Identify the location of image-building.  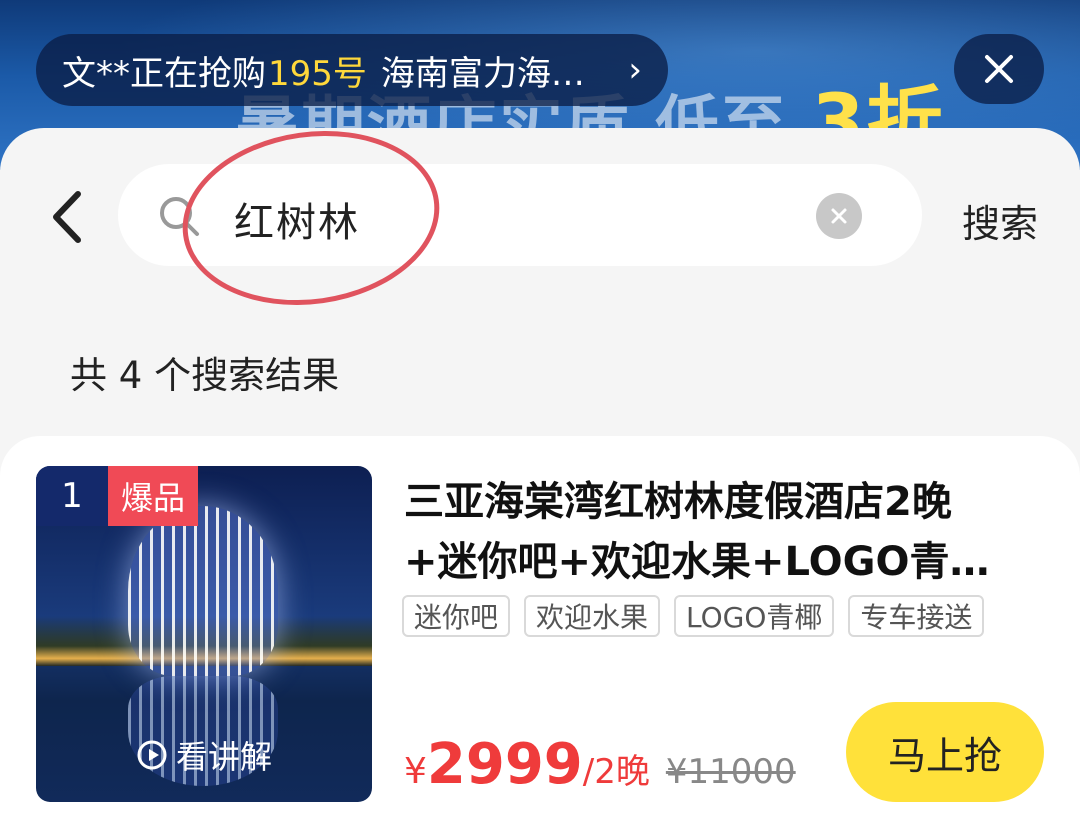
(203, 591).